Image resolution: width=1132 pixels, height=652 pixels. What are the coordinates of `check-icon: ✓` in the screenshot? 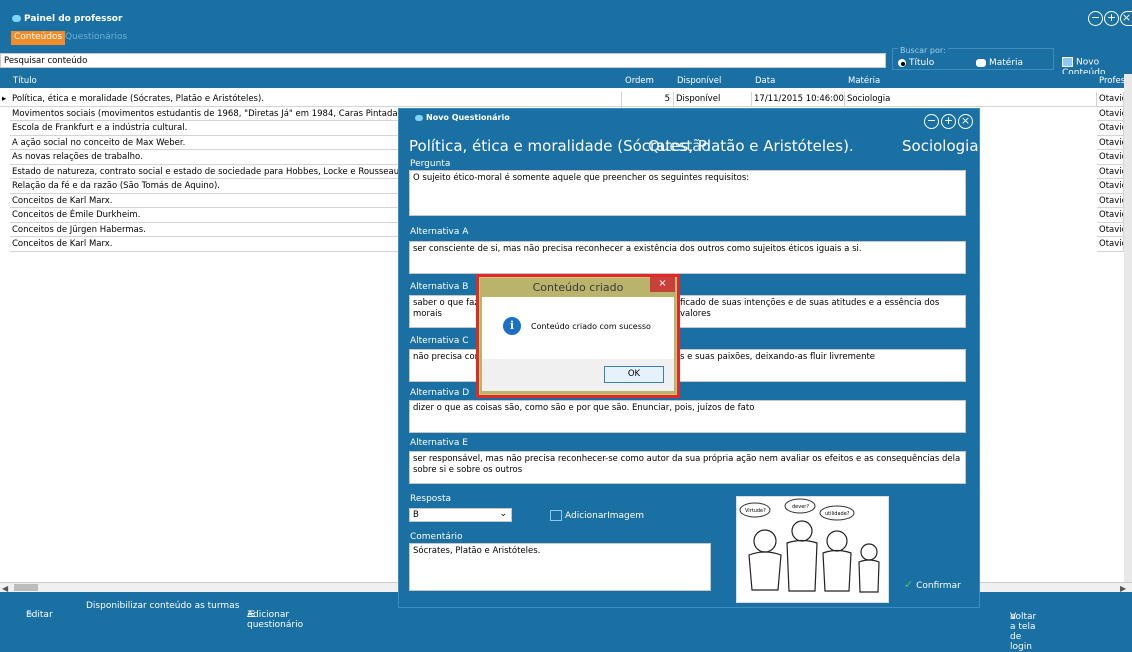 It's located at (909, 584).